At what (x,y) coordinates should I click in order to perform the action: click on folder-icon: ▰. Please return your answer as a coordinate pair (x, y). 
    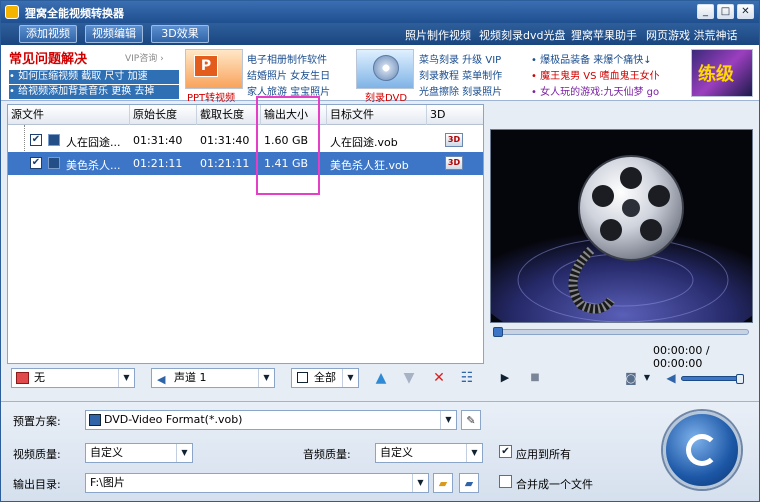
    Looking at the image, I should click on (469, 483).